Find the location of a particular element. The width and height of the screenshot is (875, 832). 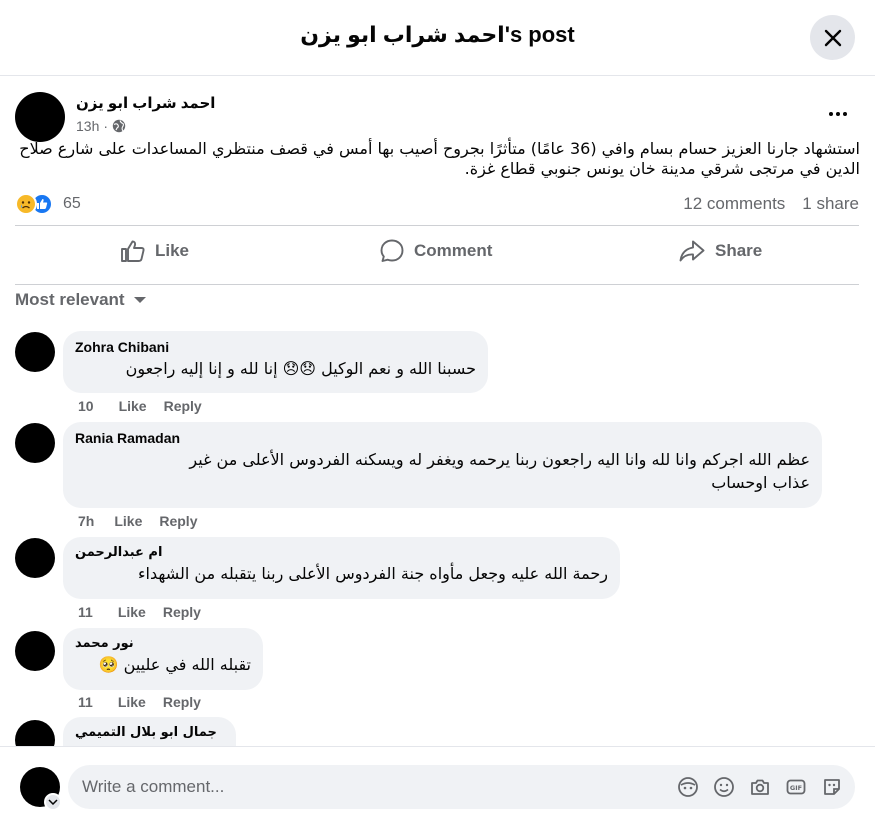

sticker-button is located at coordinates (832, 787).